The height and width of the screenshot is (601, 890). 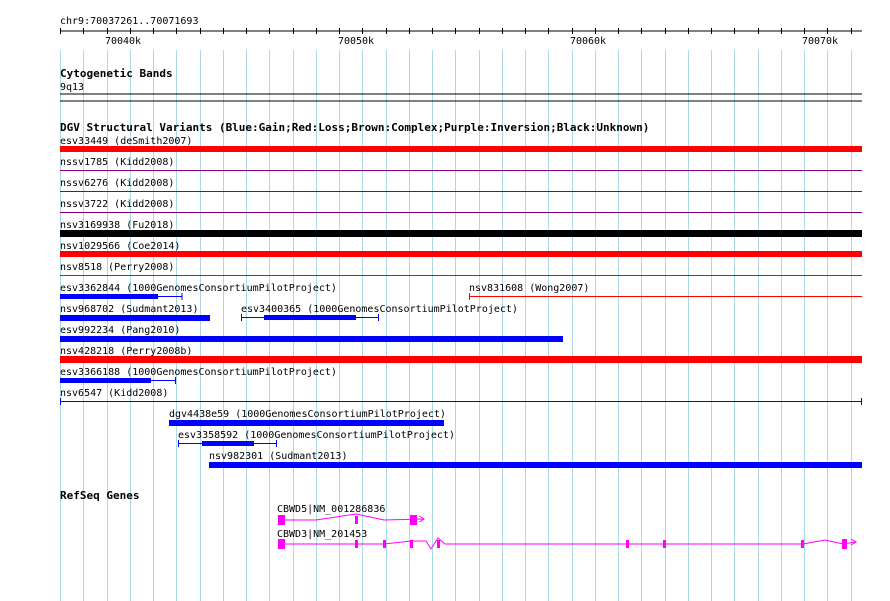 I want to click on ruler-tick-label: 70070k, so click(x=820, y=41).